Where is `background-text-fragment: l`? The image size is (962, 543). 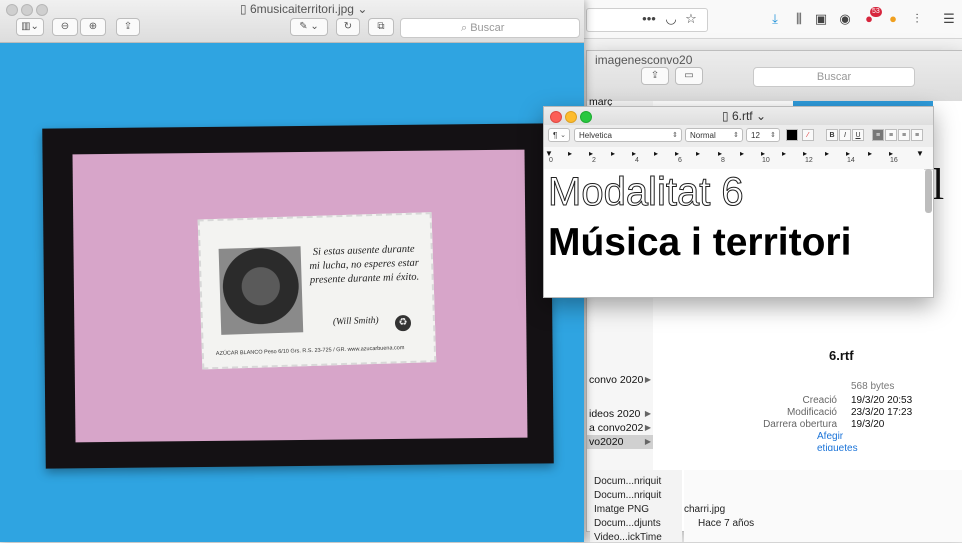 background-text-fragment: l is located at coordinates (938, 184).